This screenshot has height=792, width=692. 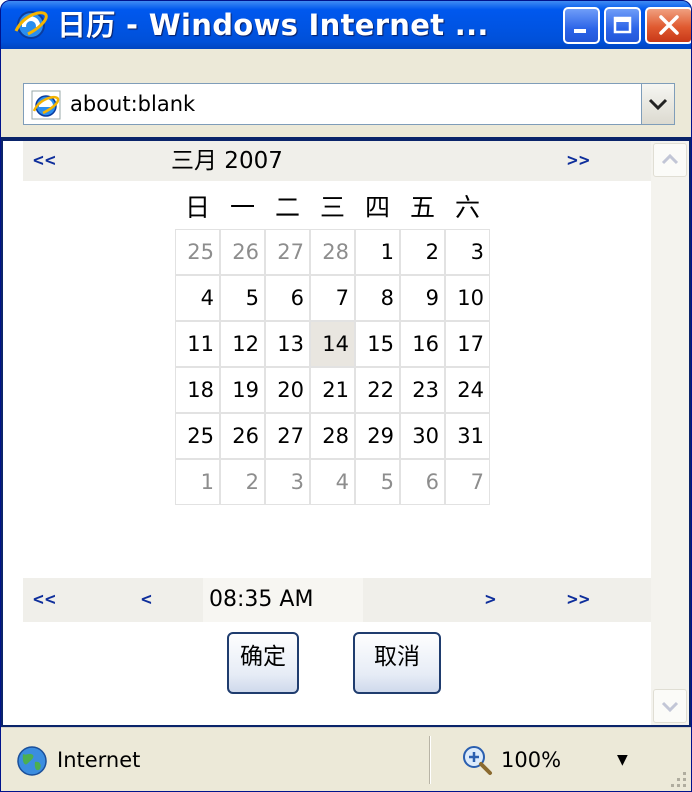 What do you see at coordinates (263, 663) in the screenshot?
I see `ok-button: 确定` at bounding box center [263, 663].